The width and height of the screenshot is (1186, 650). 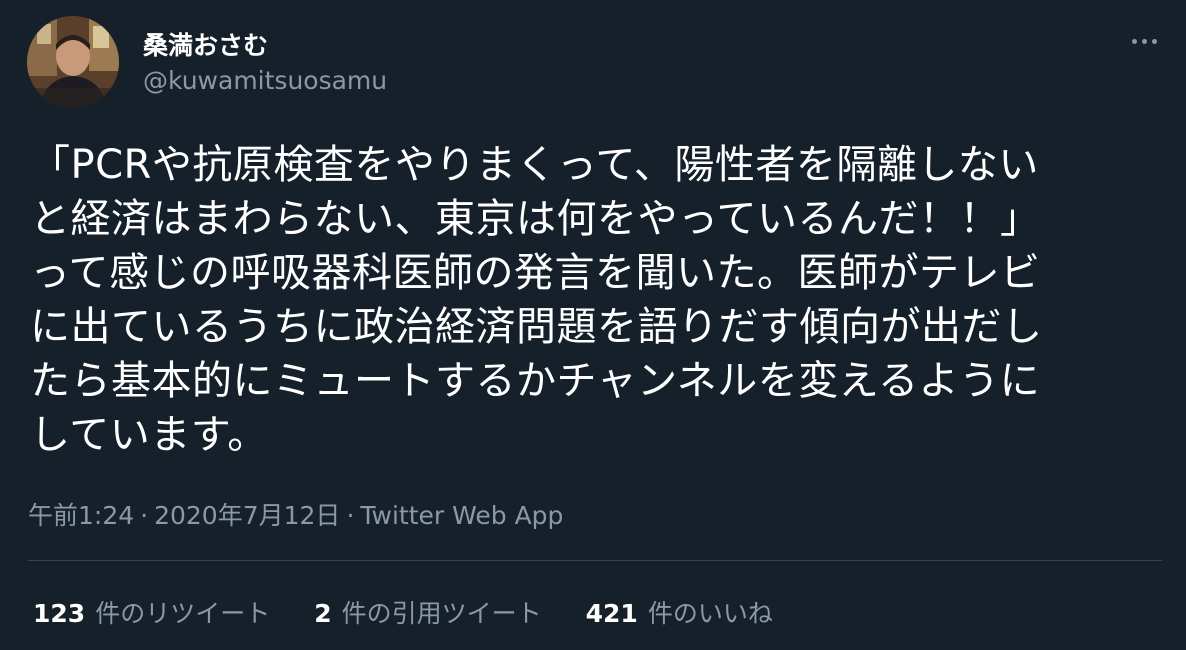 I want to click on quote-tweets-label: 件の引用ツイート, so click(x=441, y=613).